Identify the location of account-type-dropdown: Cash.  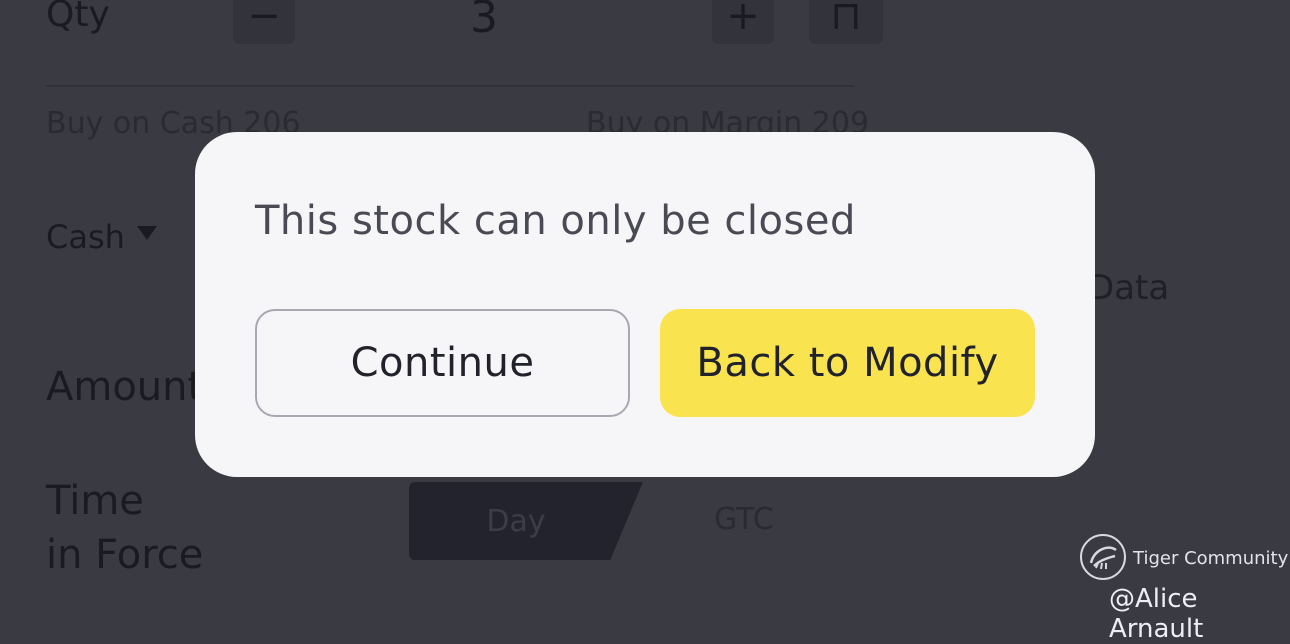
(101, 237).